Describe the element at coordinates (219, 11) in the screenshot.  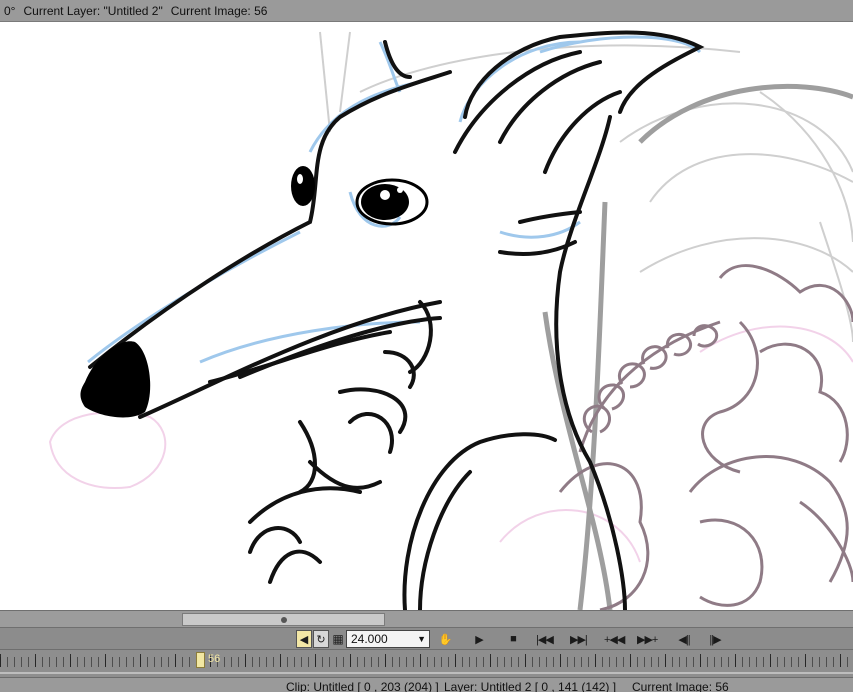
I see `current-image-label: Current Image: 56` at that location.